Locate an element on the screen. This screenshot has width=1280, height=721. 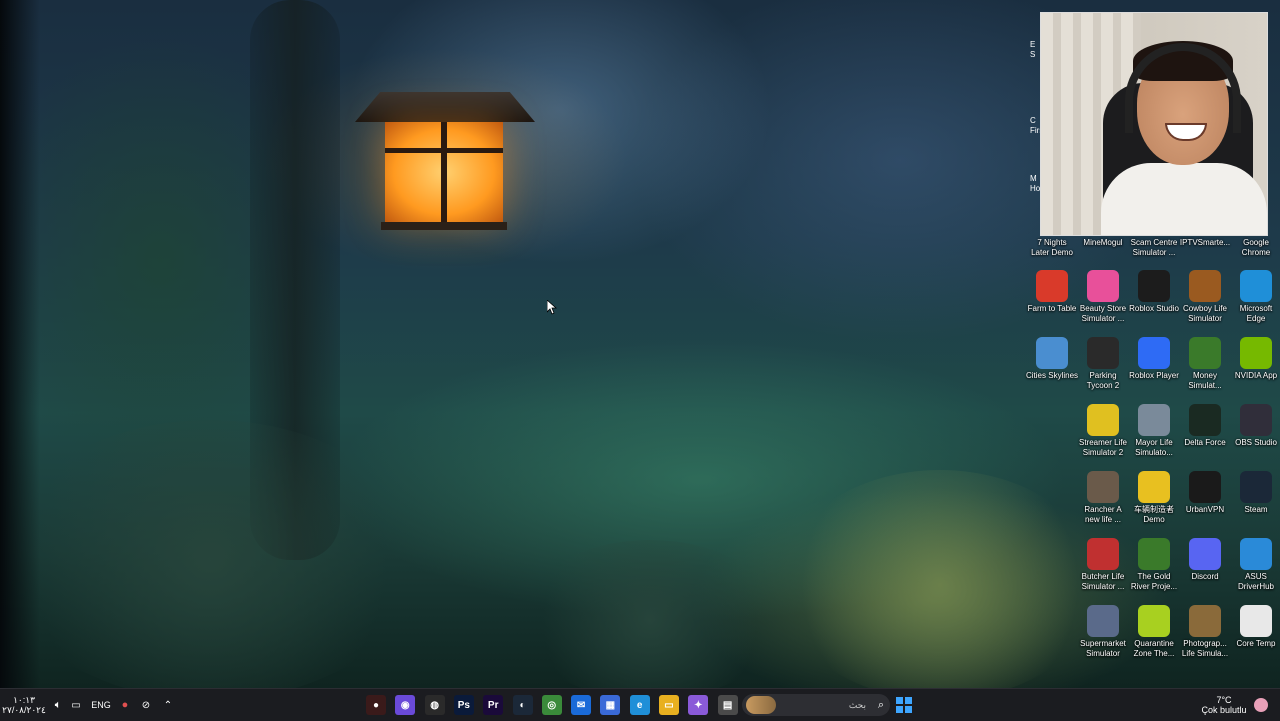
desktop-icon: Farm to Table is located at coordinates (1052, 292).